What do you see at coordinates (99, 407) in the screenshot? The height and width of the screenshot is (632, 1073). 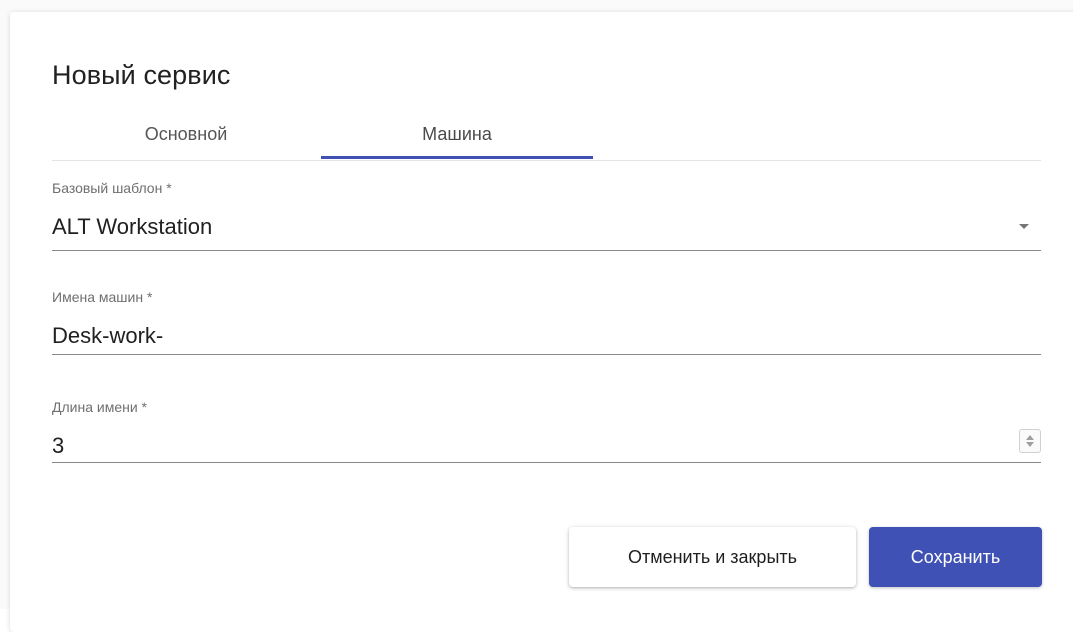 I see `name-length-label: Длина имени *` at bounding box center [99, 407].